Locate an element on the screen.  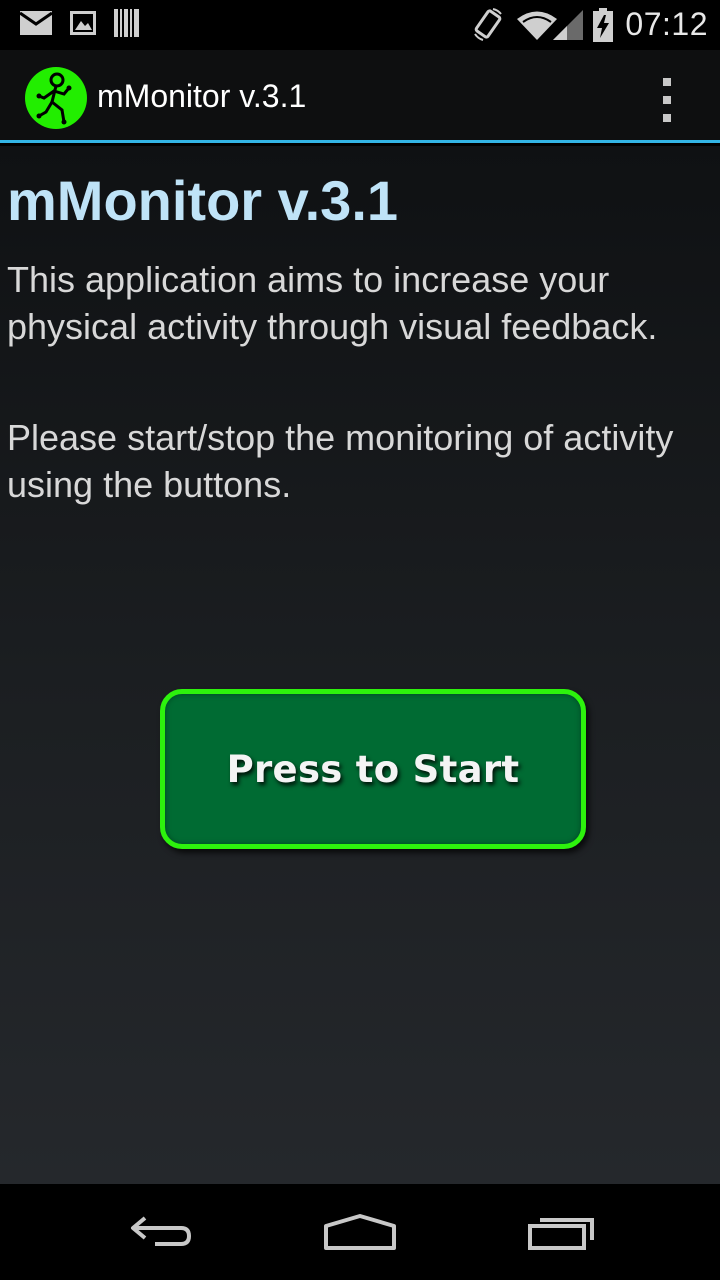
status-clock: 07:12 is located at coordinates (666, 24).